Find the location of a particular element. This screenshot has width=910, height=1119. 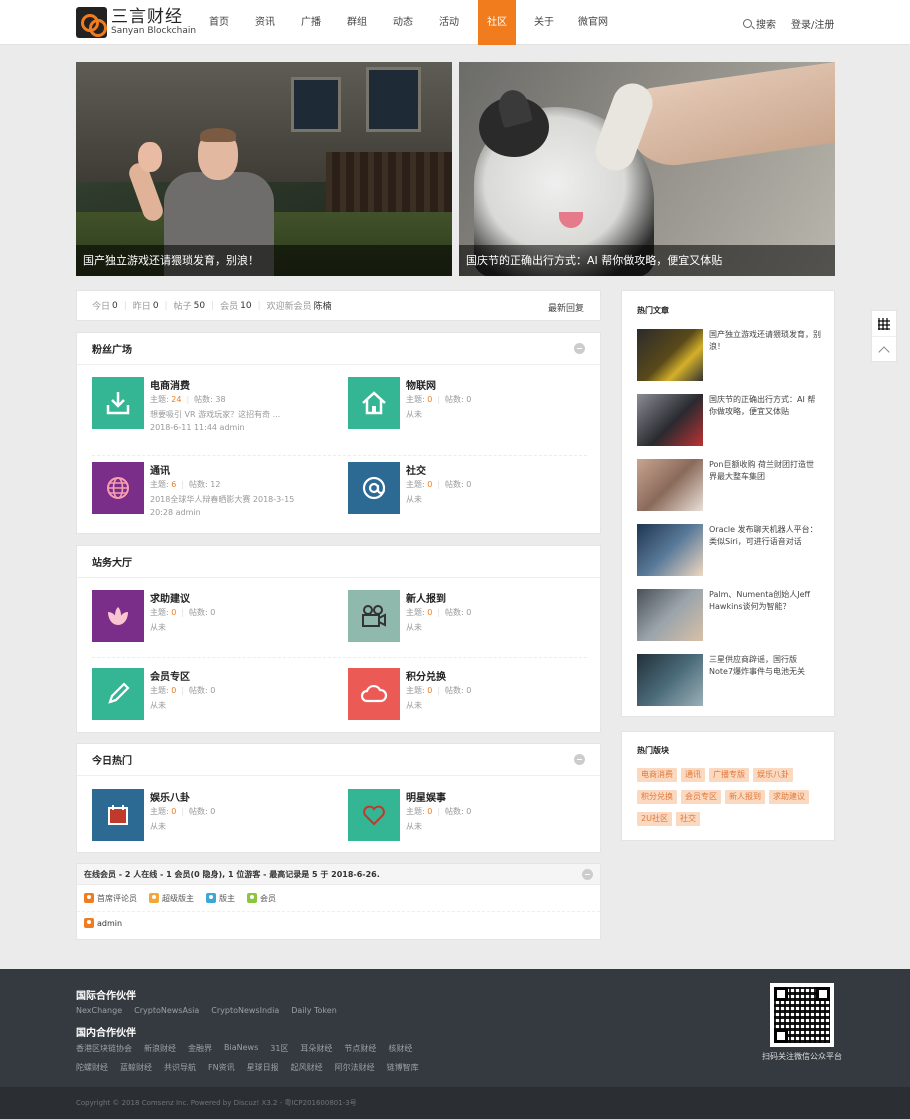

article-title: 三星供应商辟谣，国行版Note7爆炸事件与电池无关 is located at coordinates (765, 666).